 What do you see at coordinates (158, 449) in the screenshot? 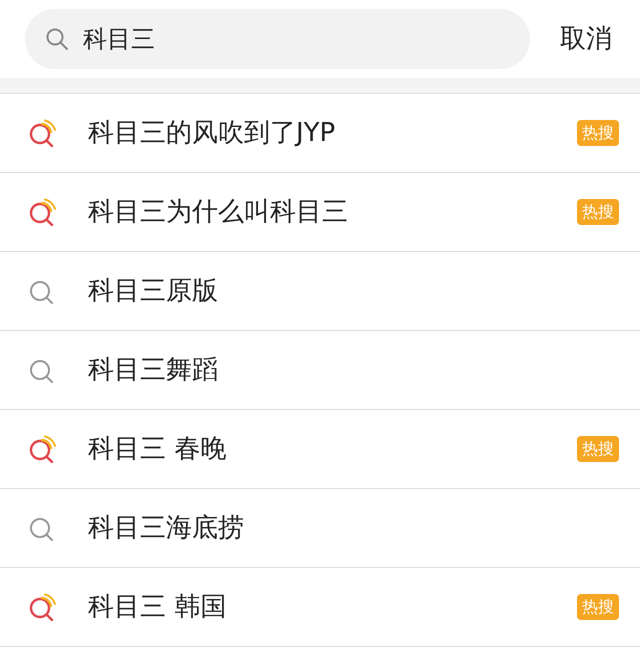
I see `suggestion-text: 科目三 春晚` at bounding box center [158, 449].